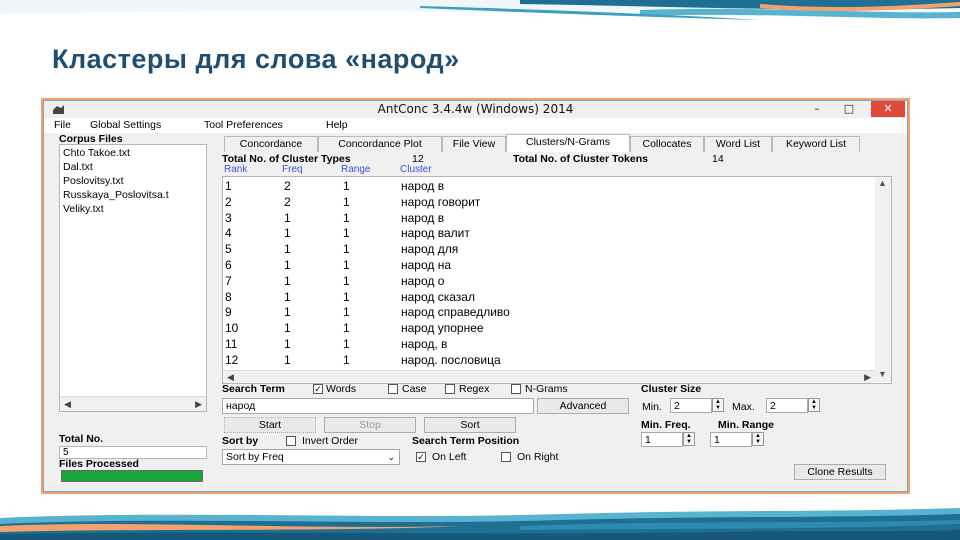 The height and width of the screenshot is (540, 960). What do you see at coordinates (291, 441) in the screenshot?
I see `invert-order-checkbox` at bounding box center [291, 441].